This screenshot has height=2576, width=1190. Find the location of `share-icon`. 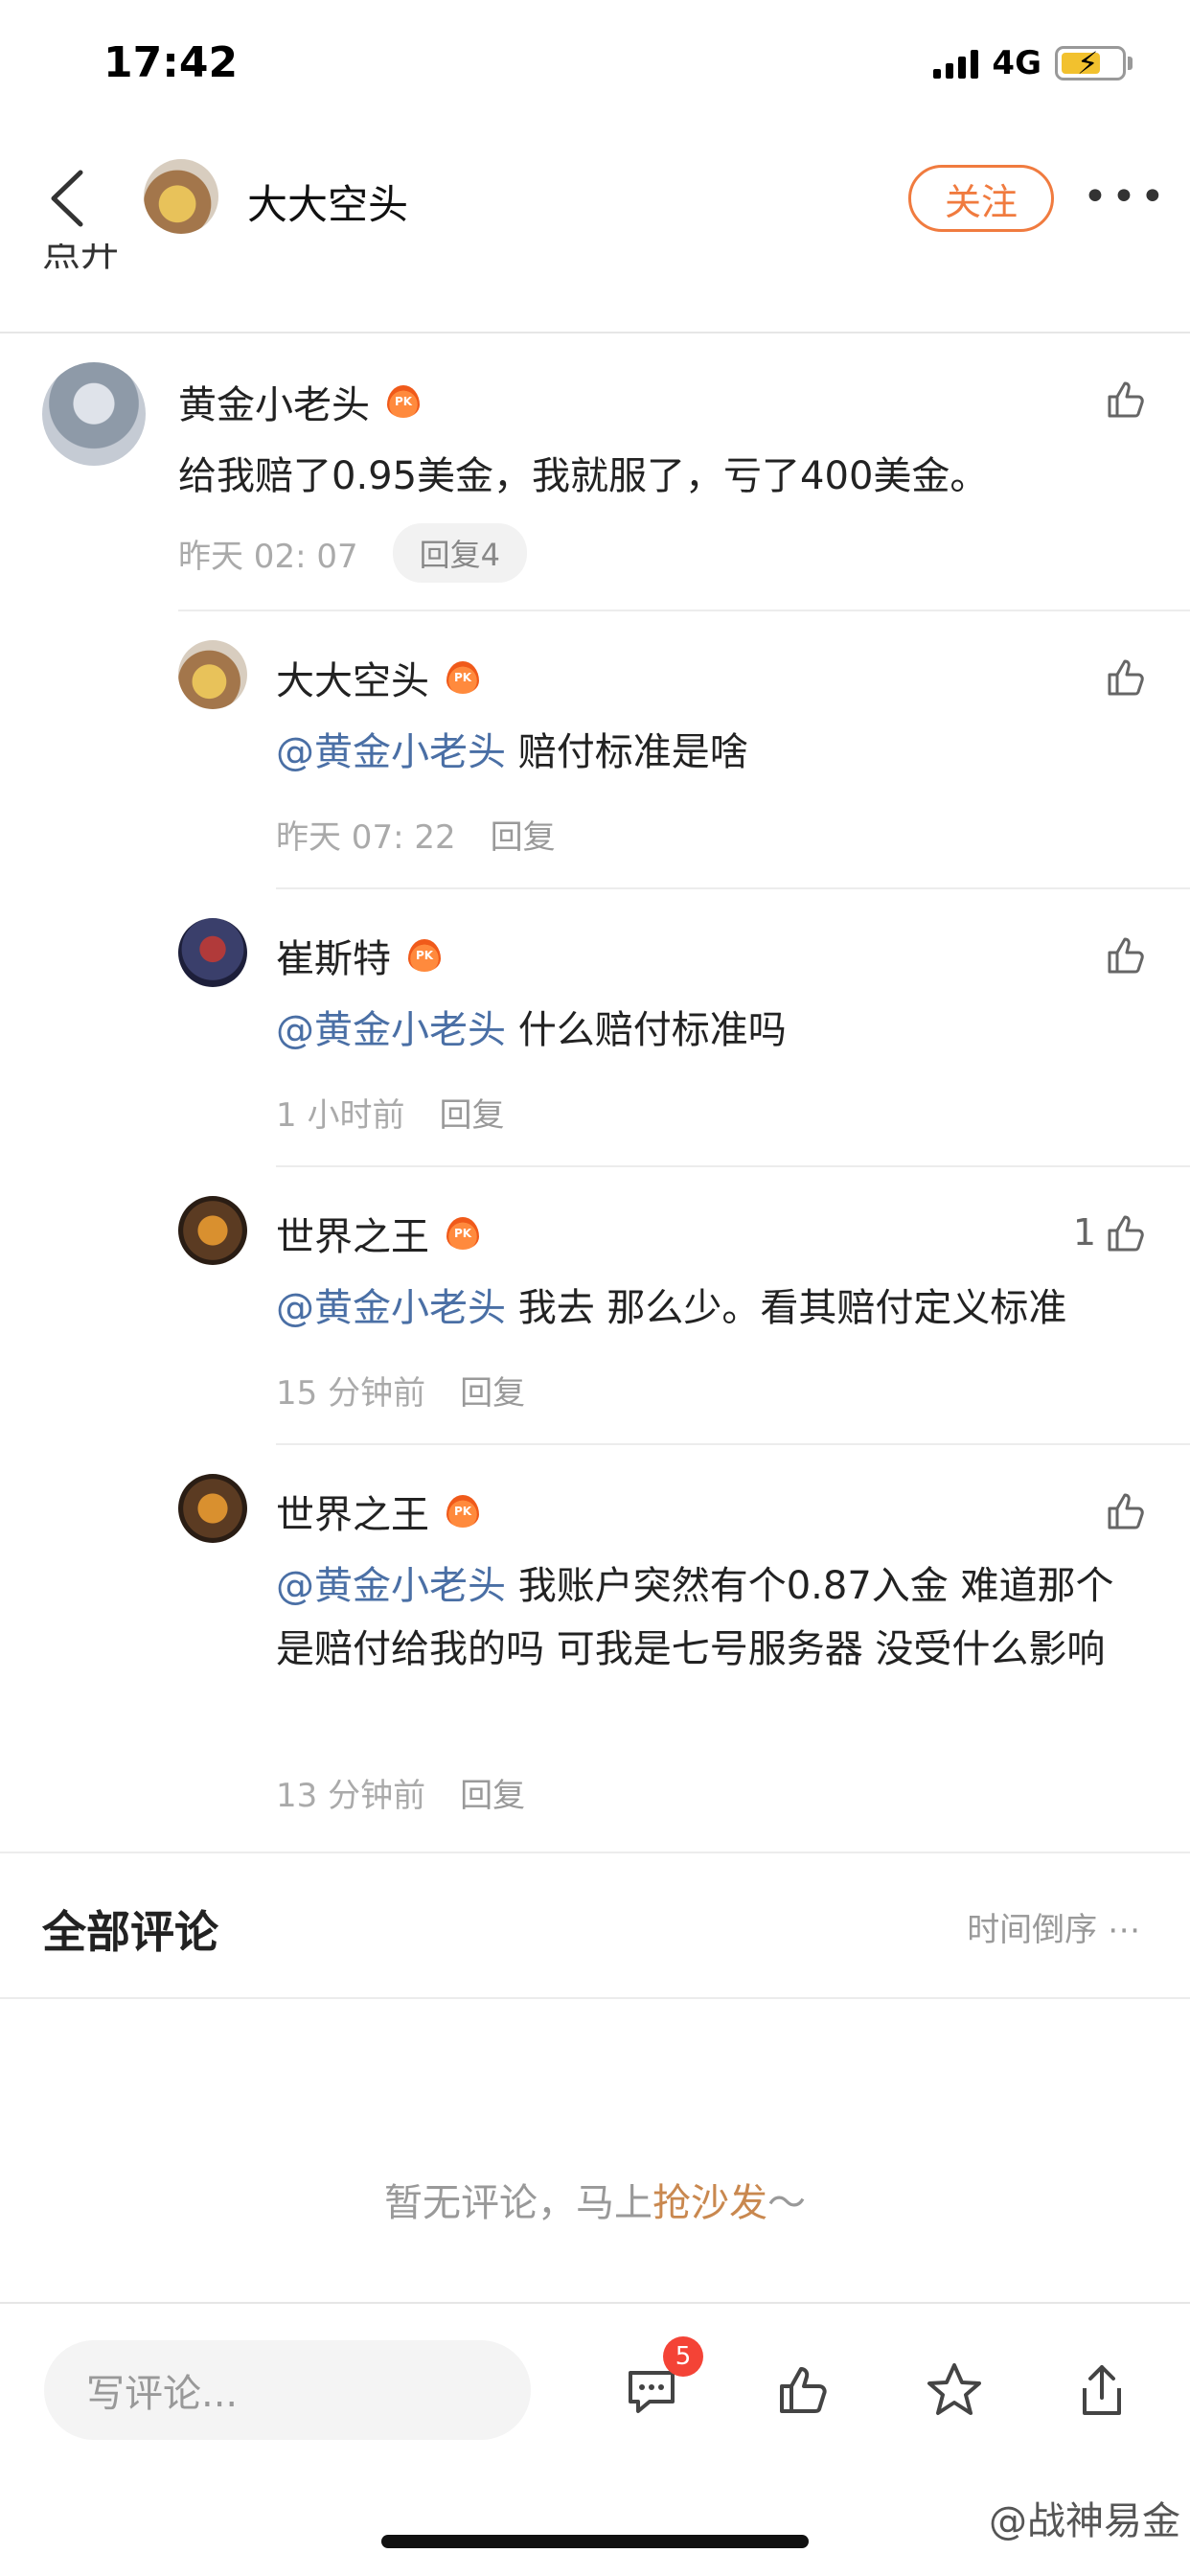

share-icon is located at coordinates (1102, 2390).